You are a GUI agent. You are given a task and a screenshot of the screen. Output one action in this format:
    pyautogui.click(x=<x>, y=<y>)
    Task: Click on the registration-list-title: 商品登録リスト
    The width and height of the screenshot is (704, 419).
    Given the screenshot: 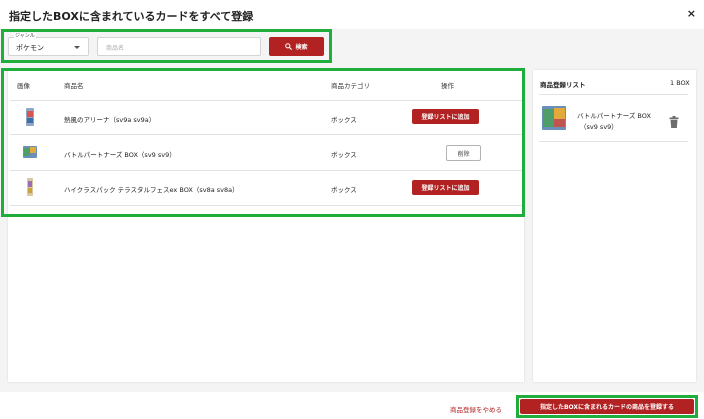 What is the action you would take?
    pyautogui.click(x=563, y=85)
    